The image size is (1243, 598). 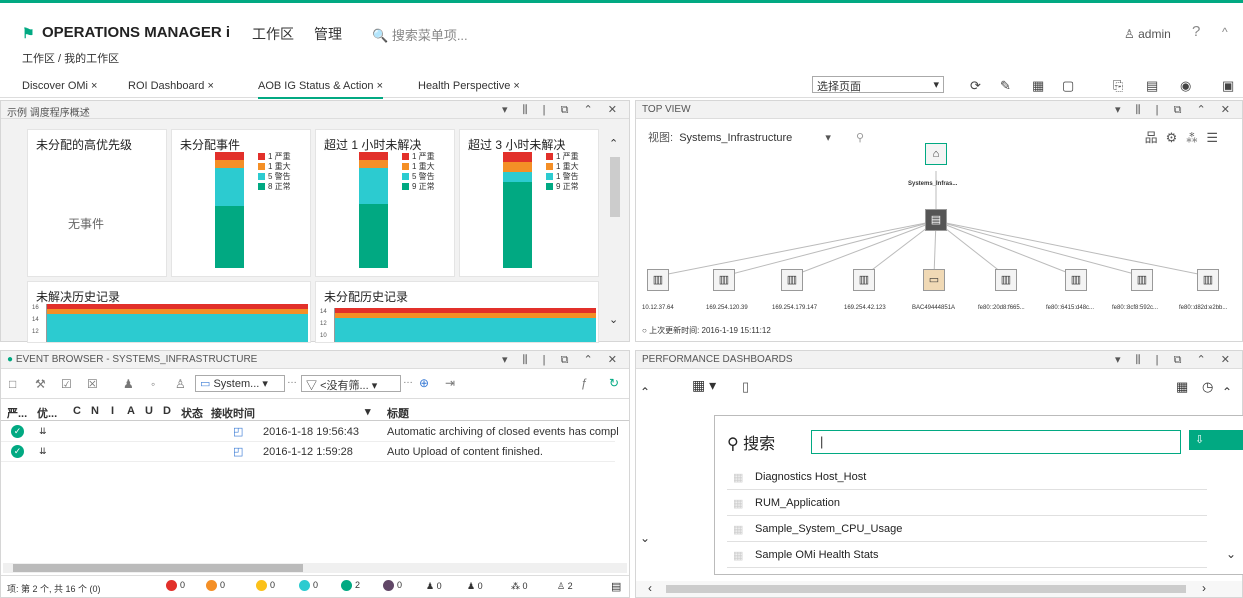 I want to click on function-icon: ƒ, so click(x=584, y=383).